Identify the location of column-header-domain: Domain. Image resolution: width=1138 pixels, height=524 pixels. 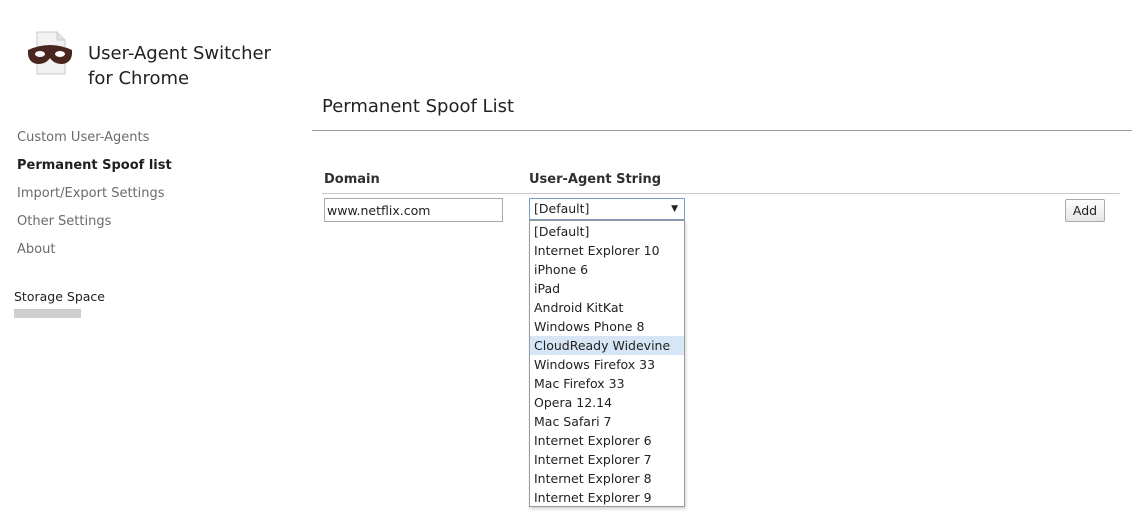
(352, 179).